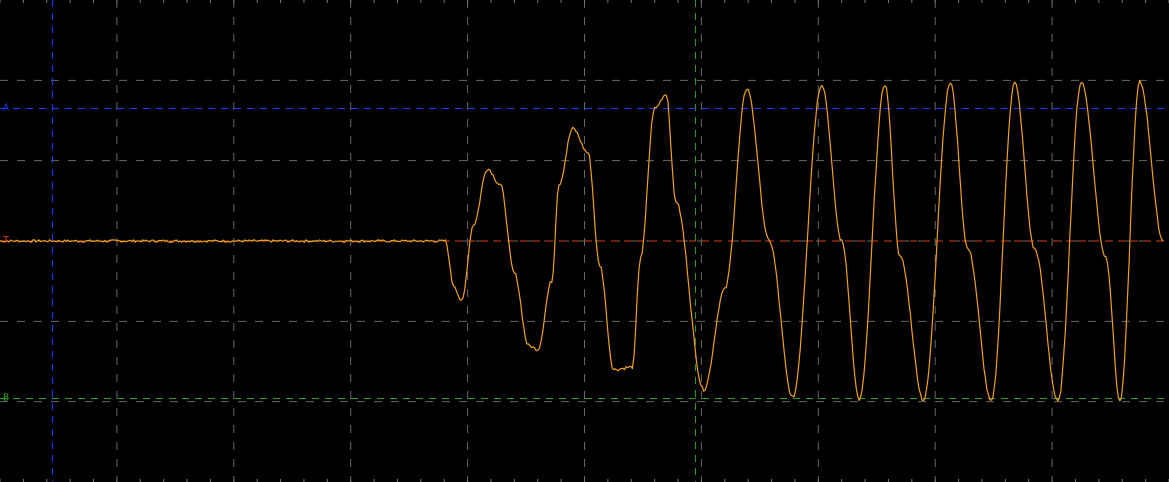 The width and height of the screenshot is (1169, 482). What do you see at coordinates (6, 397) in the screenshot?
I see `cursor-label-B: B` at bounding box center [6, 397].